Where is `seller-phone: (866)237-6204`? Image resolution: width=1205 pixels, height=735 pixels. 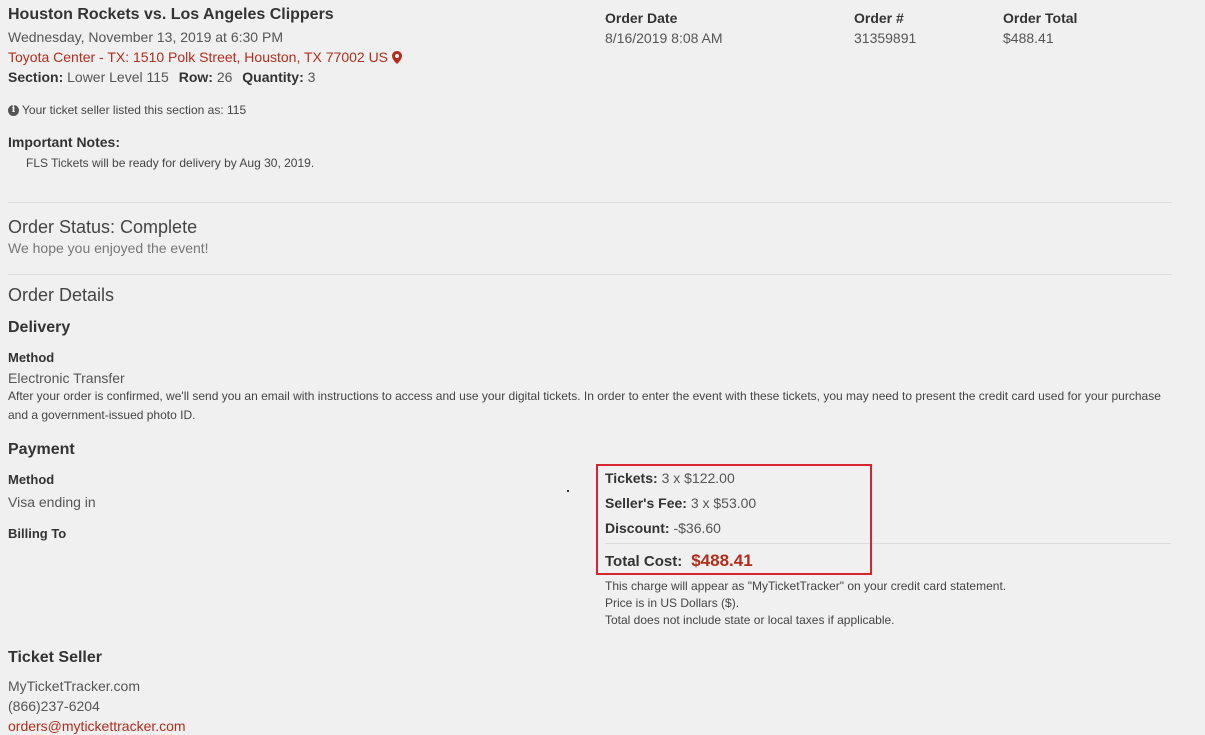
seller-phone: (866)237-6204 is located at coordinates (54, 706).